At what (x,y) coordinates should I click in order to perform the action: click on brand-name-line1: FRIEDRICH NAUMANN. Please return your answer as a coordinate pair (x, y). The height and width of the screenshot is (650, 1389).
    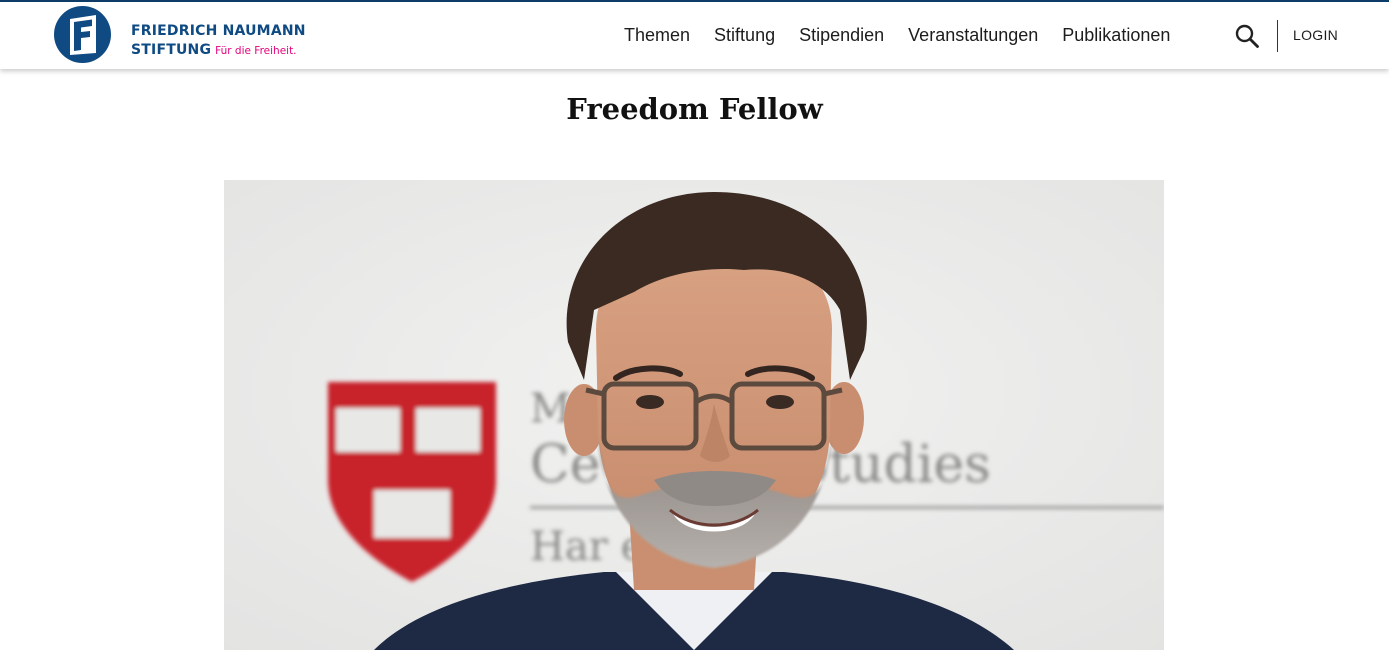
    Looking at the image, I should click on (218, 31).